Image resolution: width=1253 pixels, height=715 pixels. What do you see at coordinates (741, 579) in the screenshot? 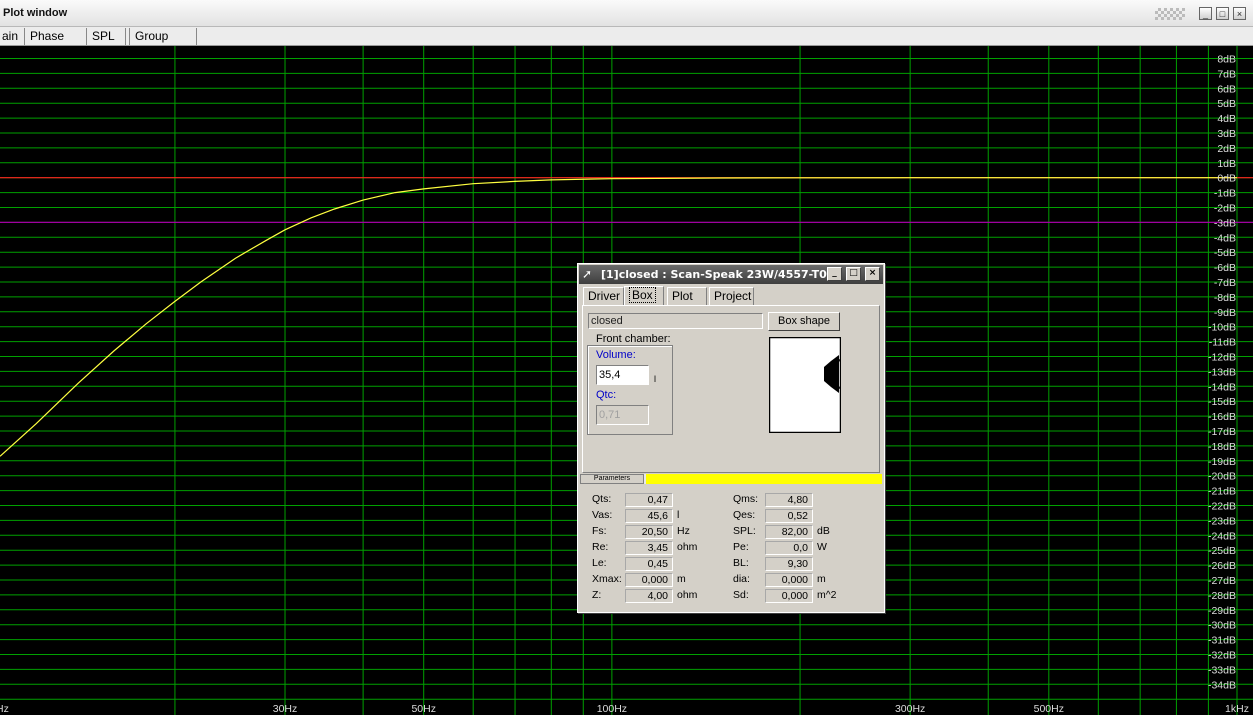
I see `param-label: dia:` at bounding box center [741, 579].